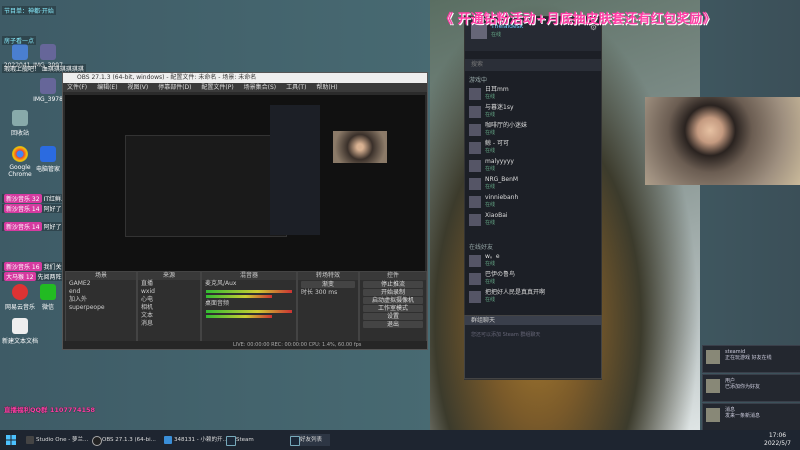 This screenshot has width=800, height=450. What do you see at coordinates (206, 186) in the screenshot?
I see `nested-preview` at bounding box center [206, 186].